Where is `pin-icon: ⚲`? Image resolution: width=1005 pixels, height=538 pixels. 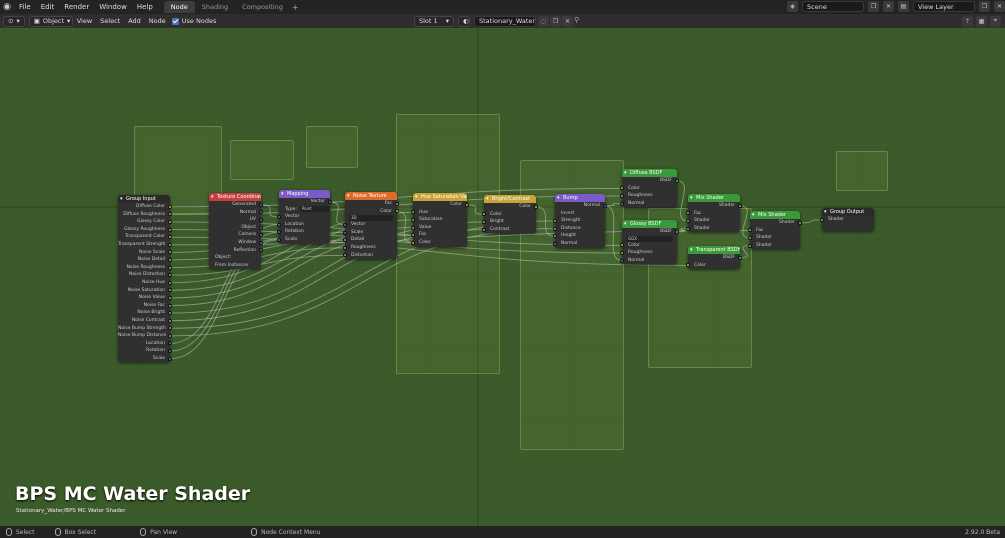
pin-icon: ⚲ is located at coordinates (576, 20).